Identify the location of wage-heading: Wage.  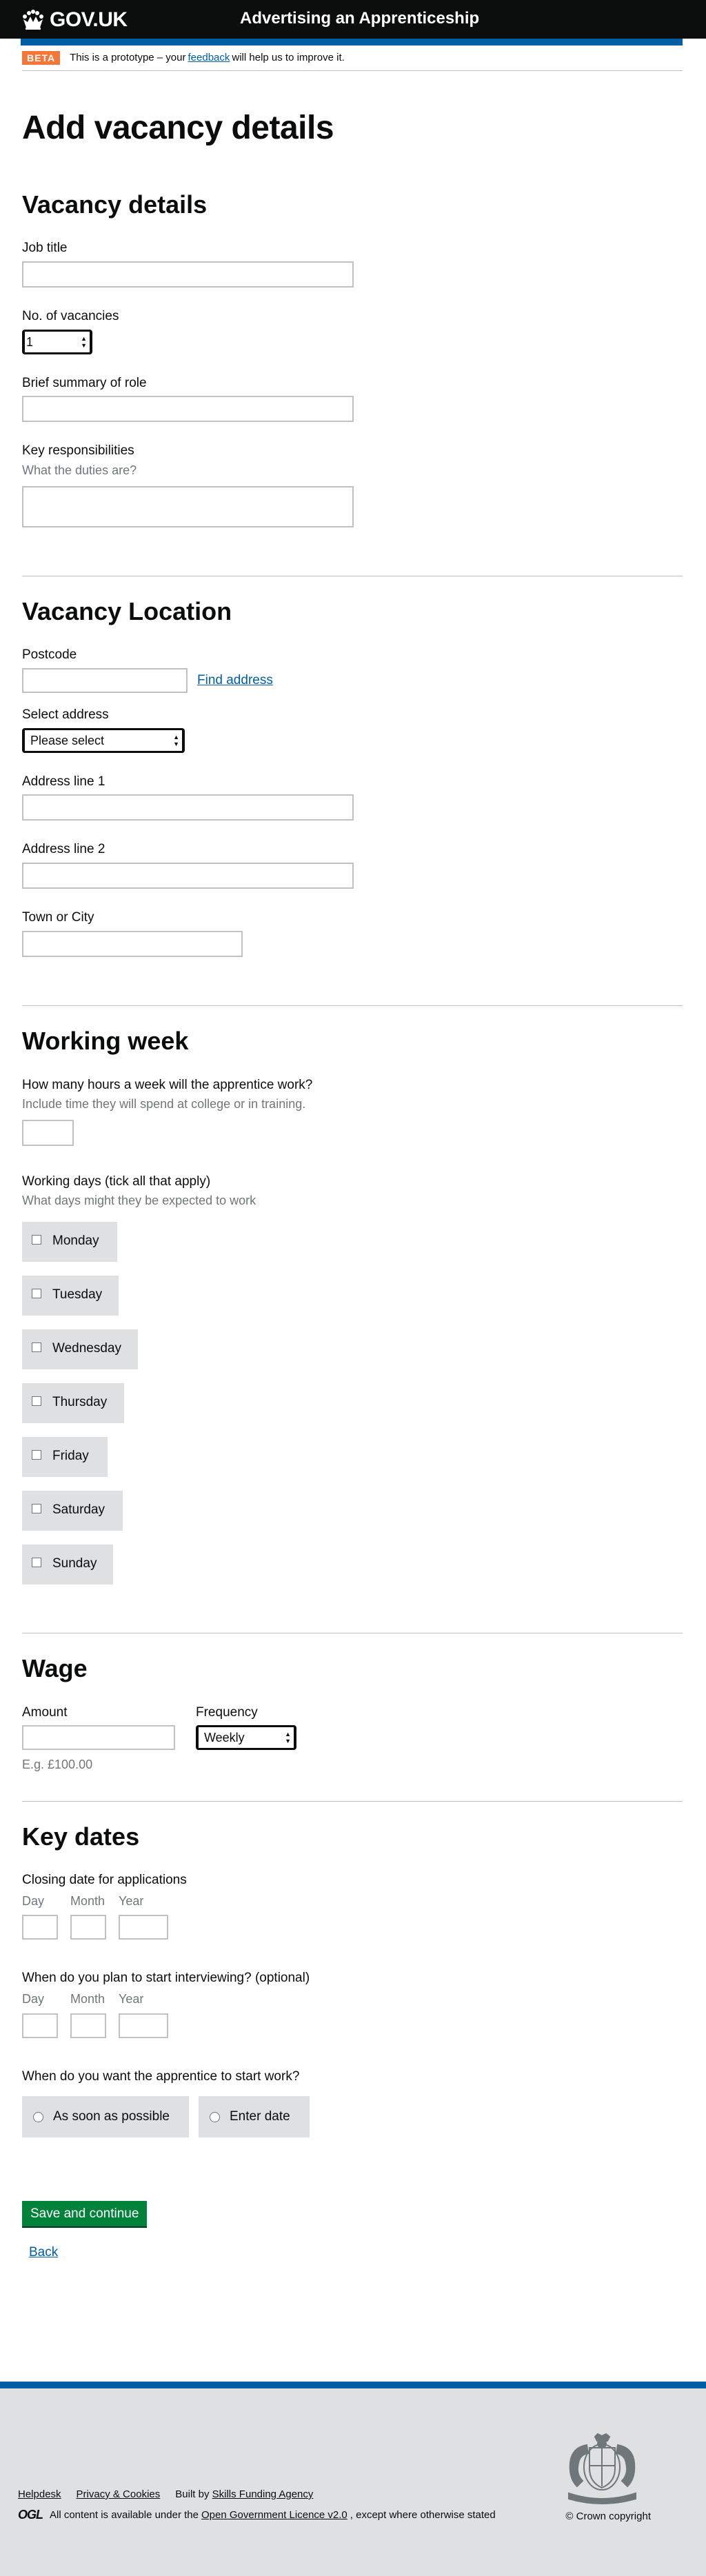
(55, 1667).